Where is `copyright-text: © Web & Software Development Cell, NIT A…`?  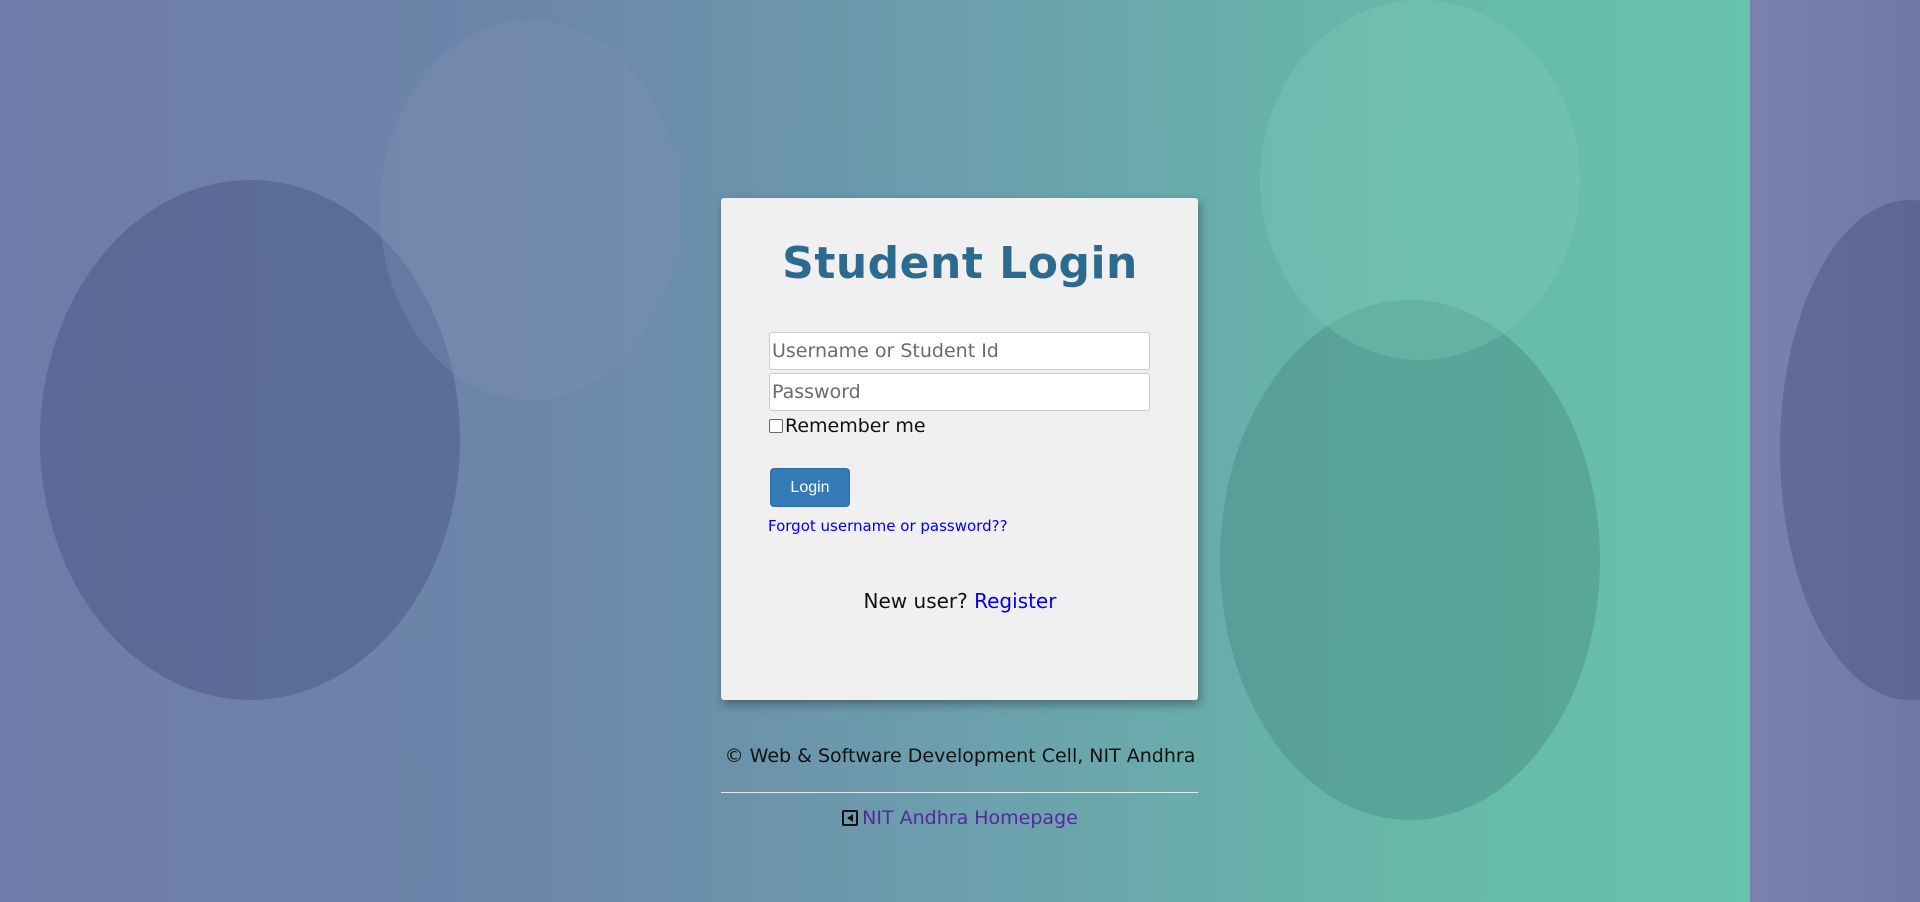 copyright-text: © Web & Software Development Cell, NIT A… is located at coordinates (960, 756).